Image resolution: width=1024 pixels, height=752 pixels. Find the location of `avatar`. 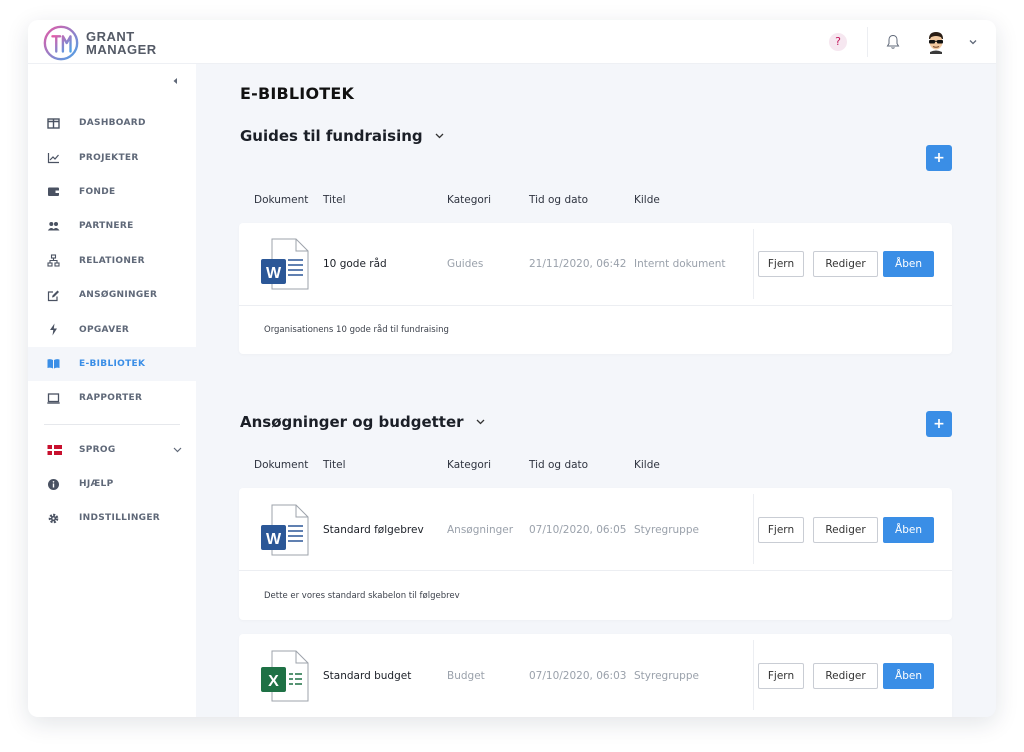

avatar is located at coordinates (936, 42).